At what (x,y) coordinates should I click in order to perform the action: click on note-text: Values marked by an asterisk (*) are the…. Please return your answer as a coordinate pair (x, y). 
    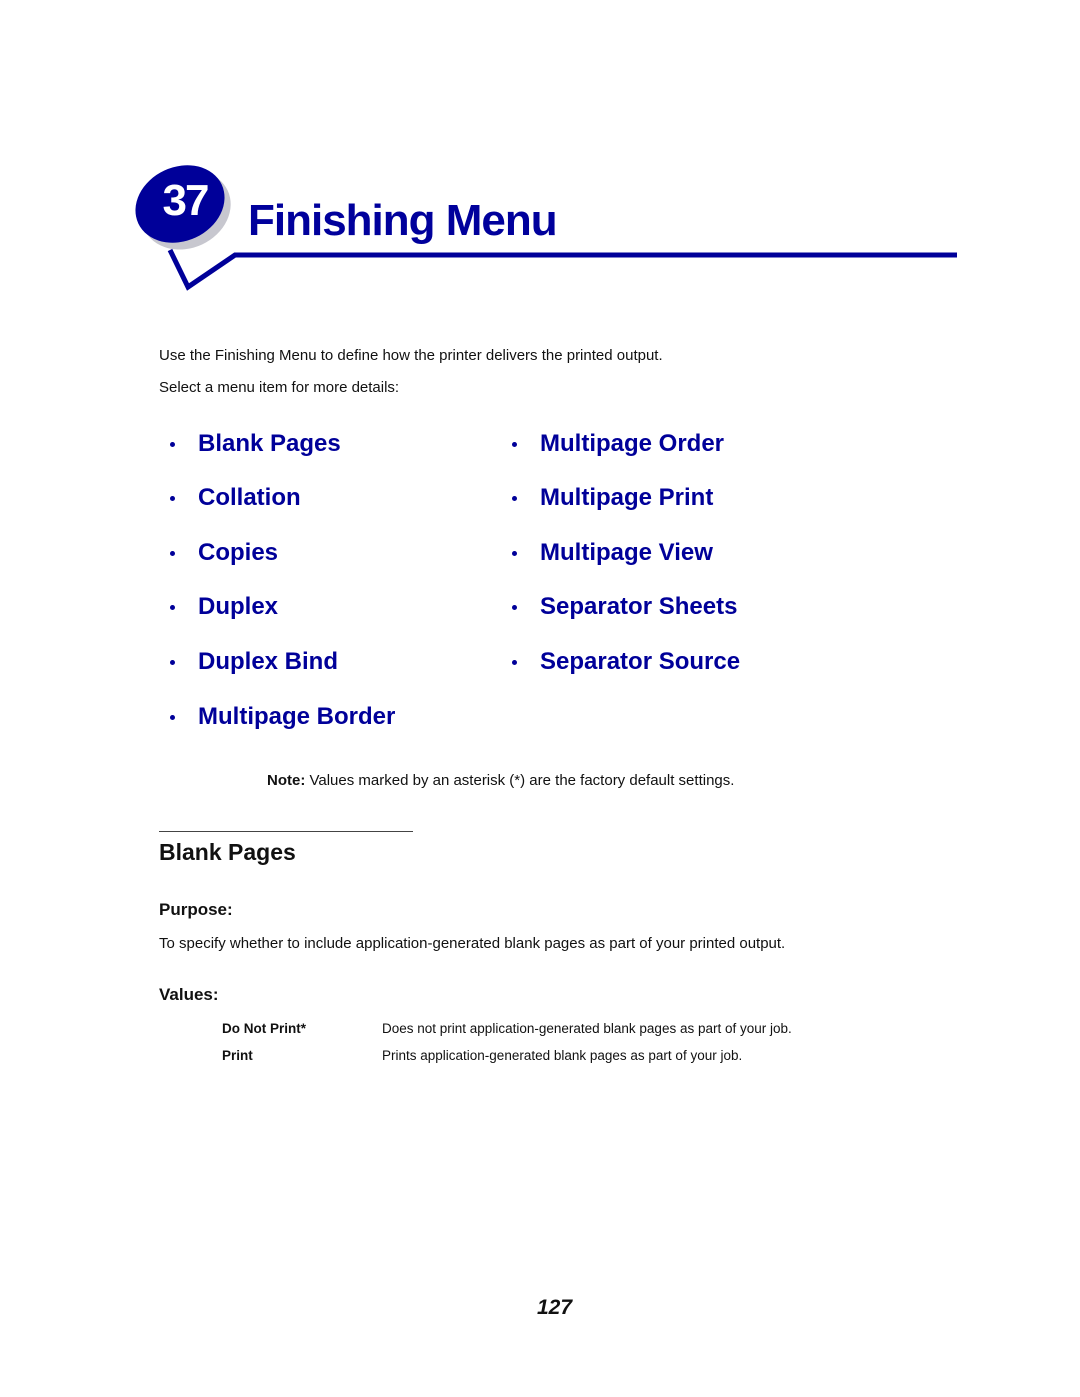
    Looking at the image, I should click on (520, 780).